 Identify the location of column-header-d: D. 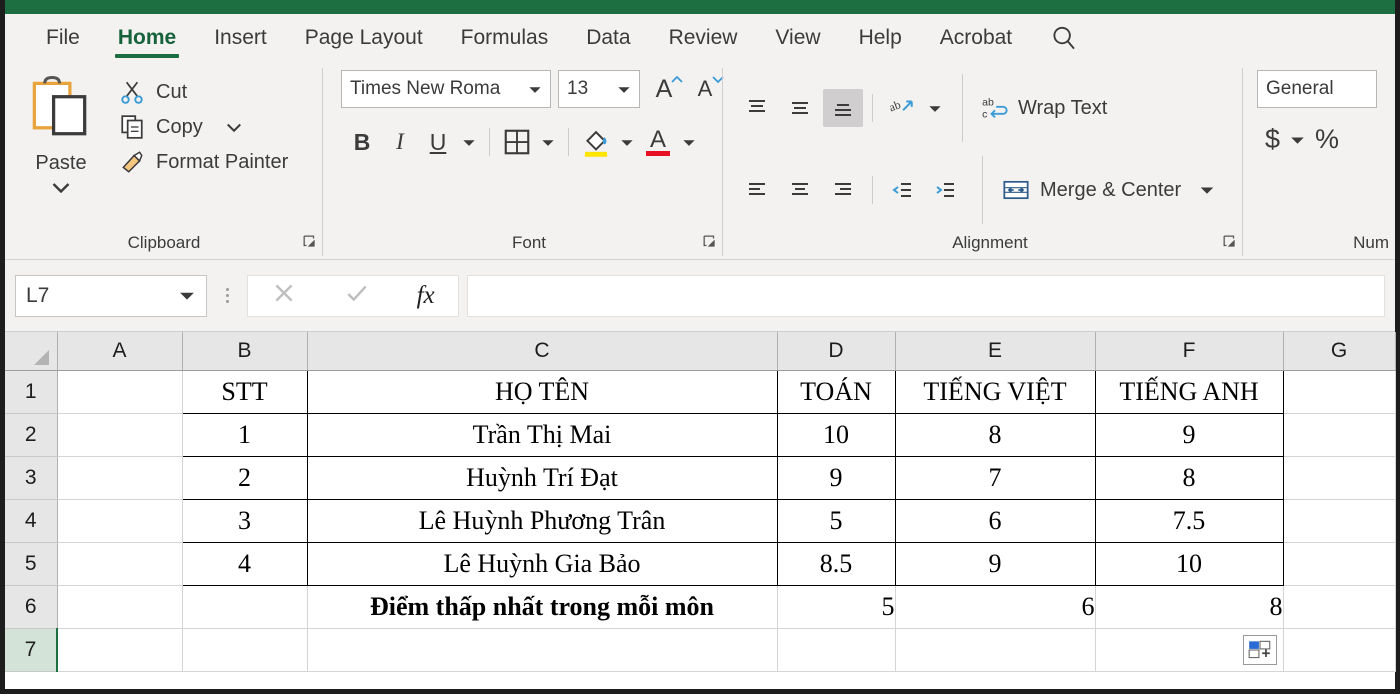
(836, 351).